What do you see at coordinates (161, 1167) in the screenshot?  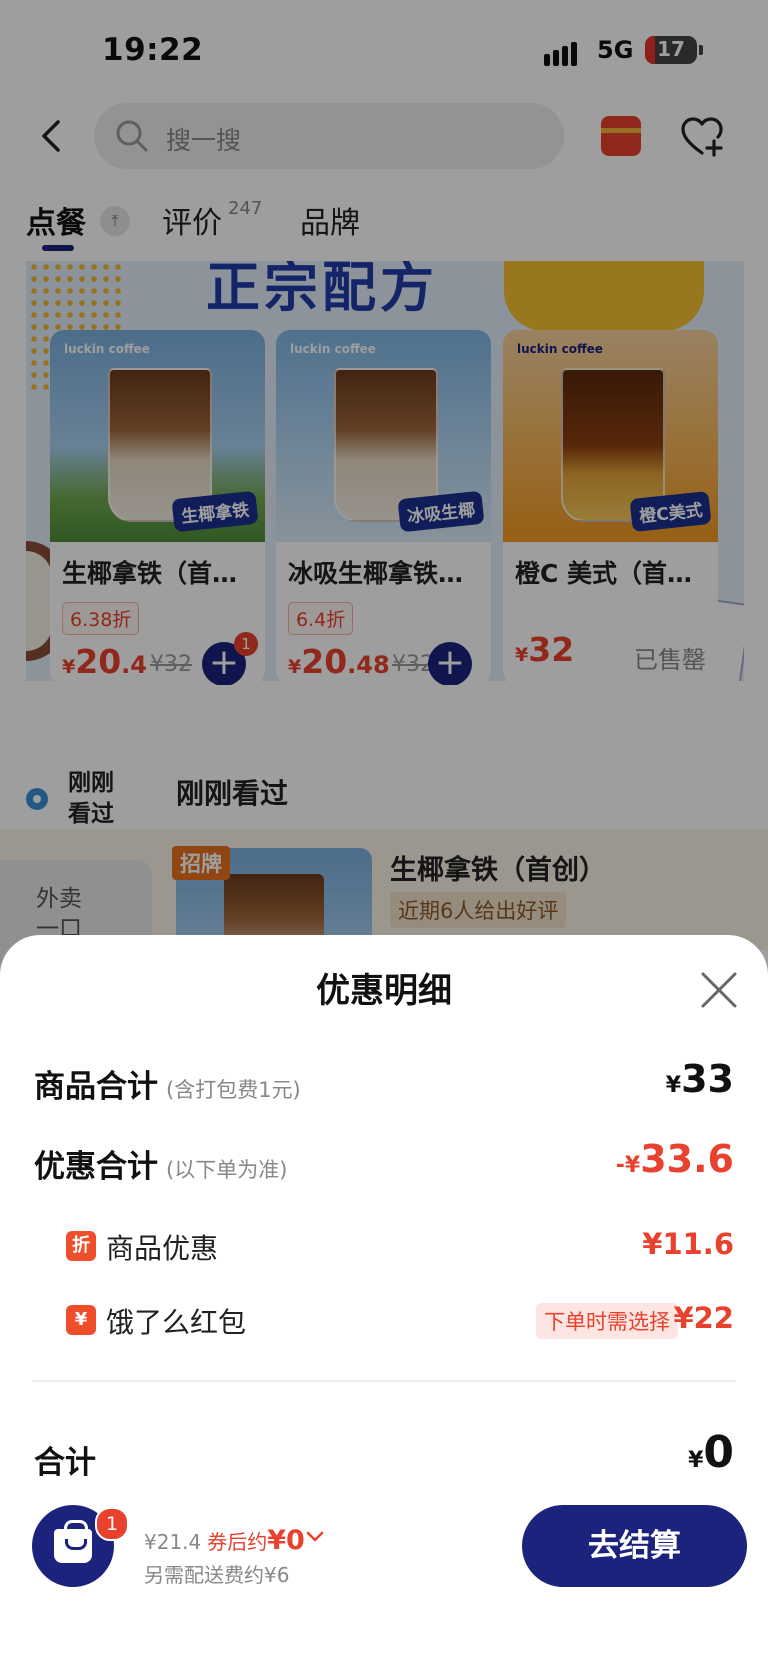 I see `discount-total-label: 优惠合计 (以下单为准)` at bounding box center [161, 1167].